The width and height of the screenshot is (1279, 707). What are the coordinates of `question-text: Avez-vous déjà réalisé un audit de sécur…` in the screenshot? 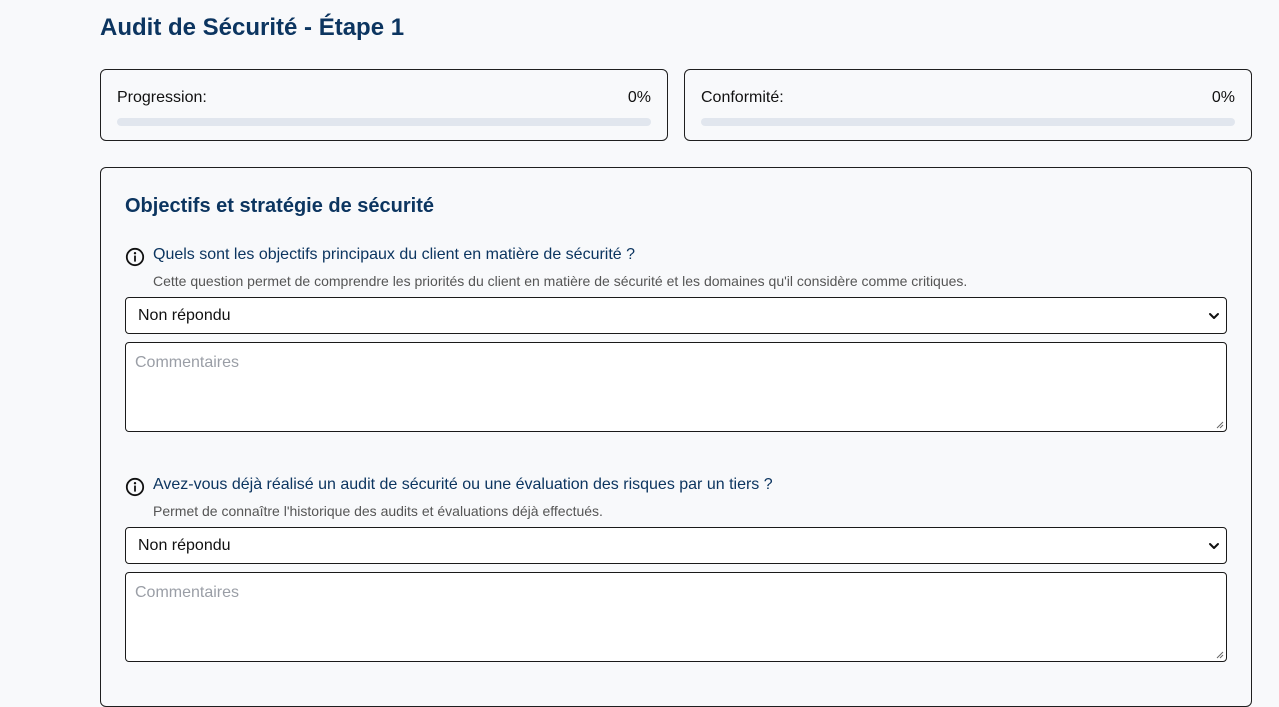 It's located at (463, 484).